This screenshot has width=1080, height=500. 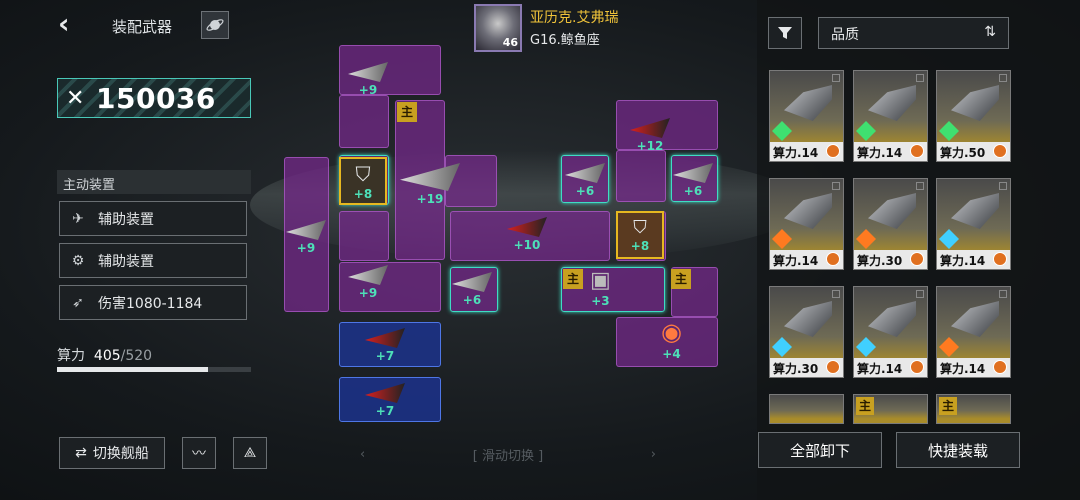 What do you see at coordinates (142, 27) in the screenshot?
I see `page-title: 装配武器` at bounding box center [142, 27].